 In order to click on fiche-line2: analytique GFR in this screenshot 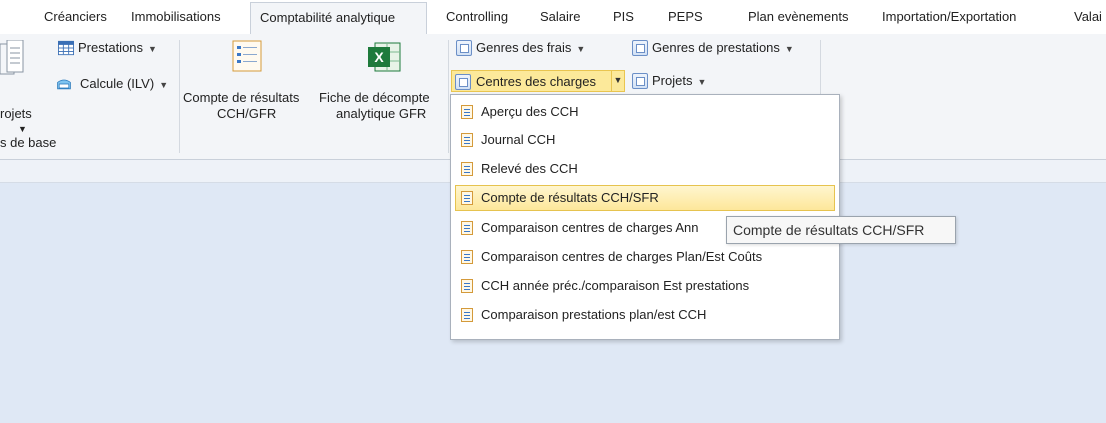, I will do `click(381, 113)`.